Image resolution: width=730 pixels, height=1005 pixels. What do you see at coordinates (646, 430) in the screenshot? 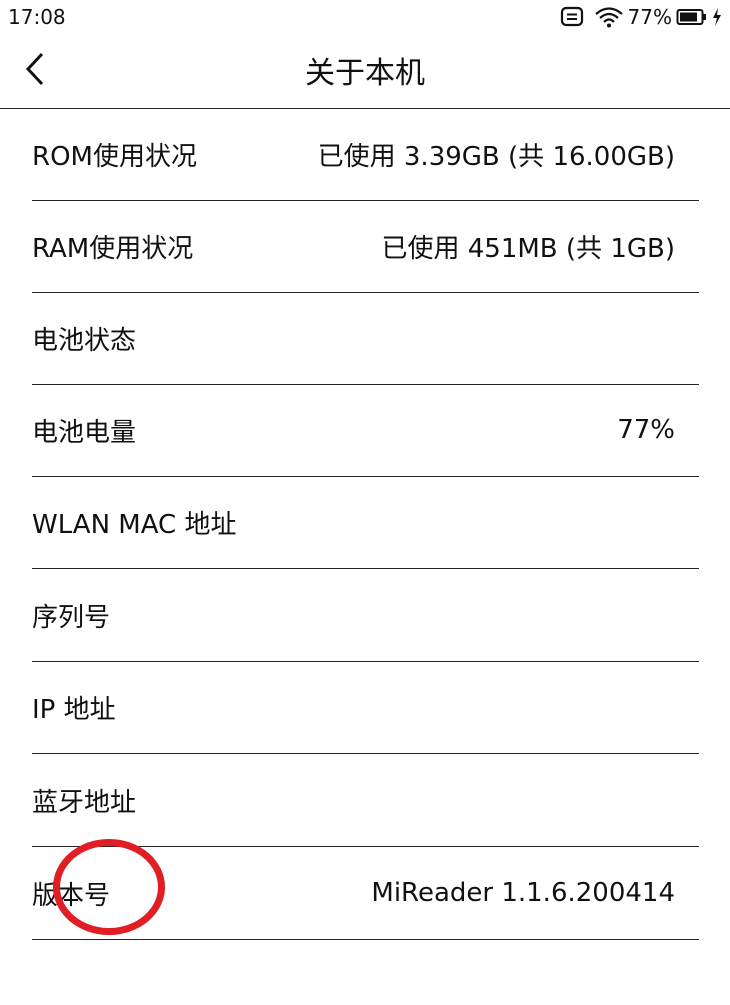
I see `row-value: 77%` at bounding box center [646, 430].